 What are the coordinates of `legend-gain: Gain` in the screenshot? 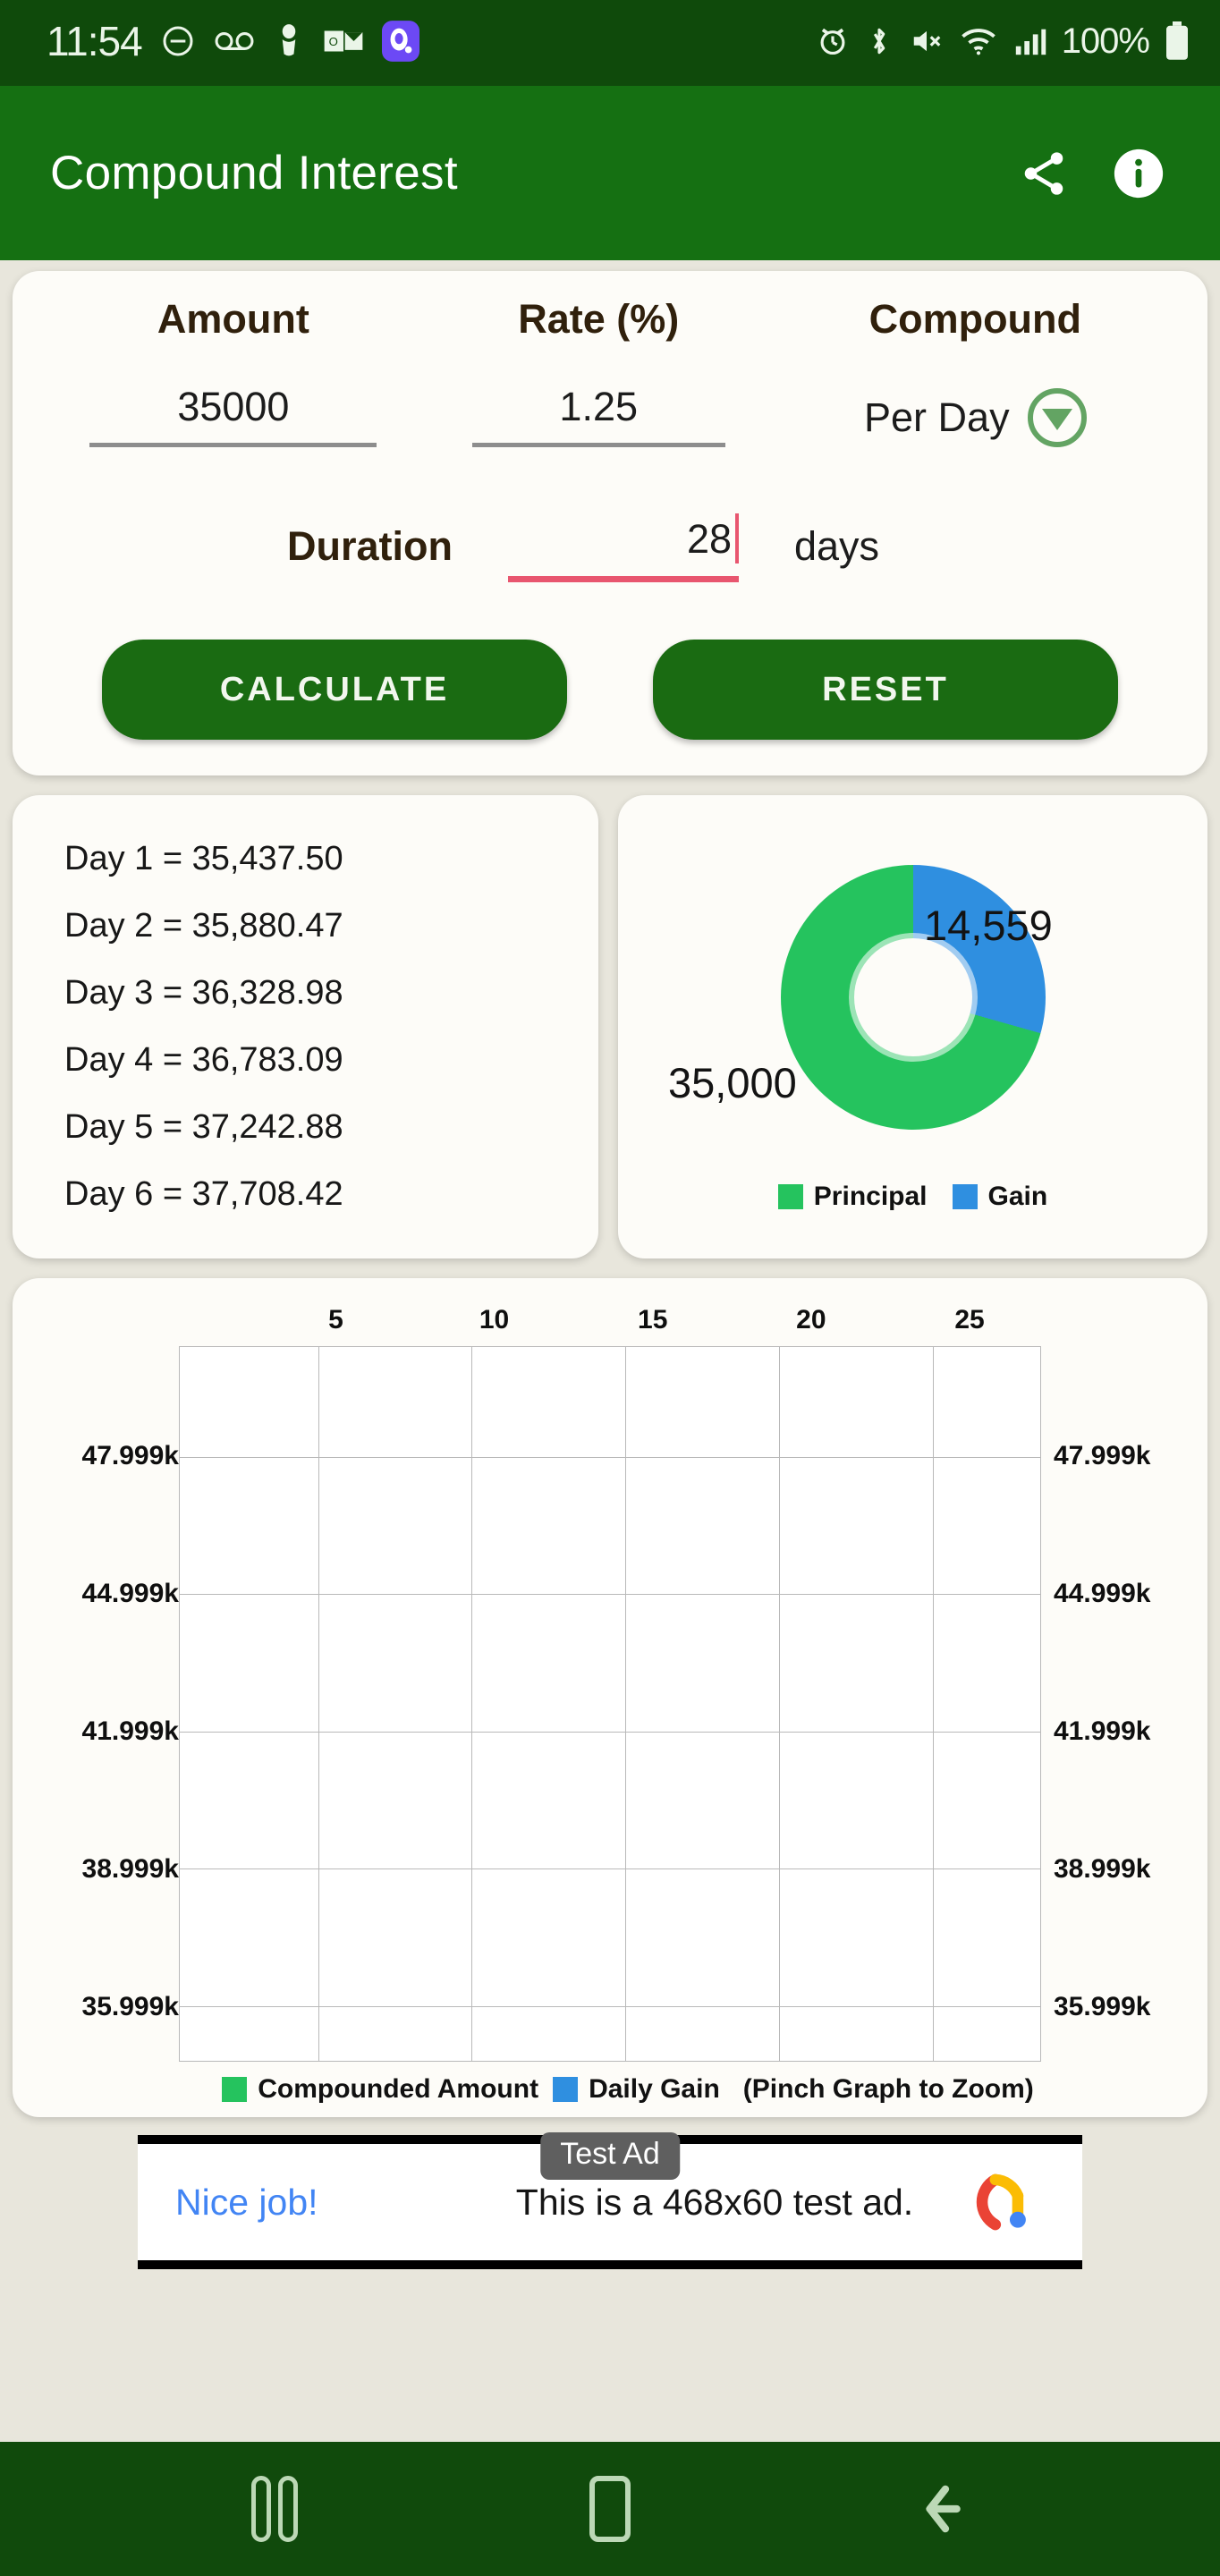 It's located at (1000, 1197).